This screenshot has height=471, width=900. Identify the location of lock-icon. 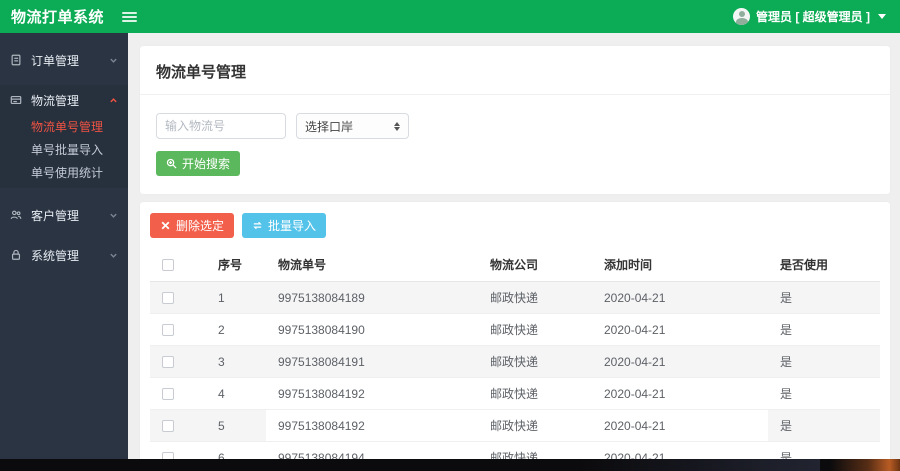
(16, 255).